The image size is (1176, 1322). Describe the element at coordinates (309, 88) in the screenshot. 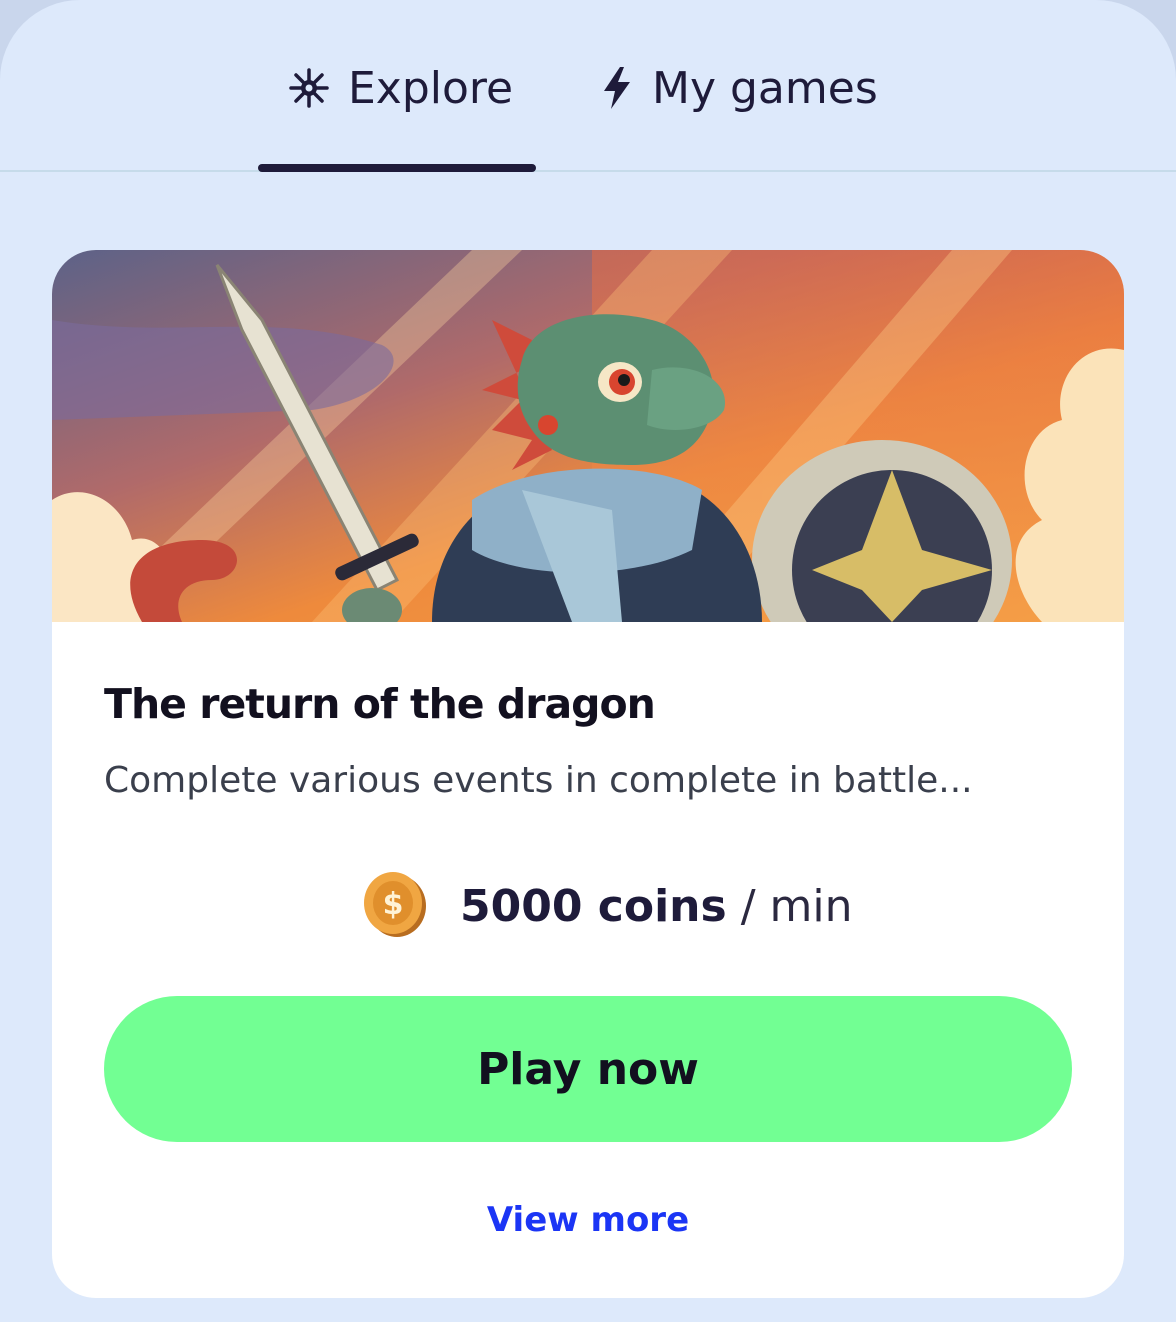

I see `sparkle-icon` at that location.